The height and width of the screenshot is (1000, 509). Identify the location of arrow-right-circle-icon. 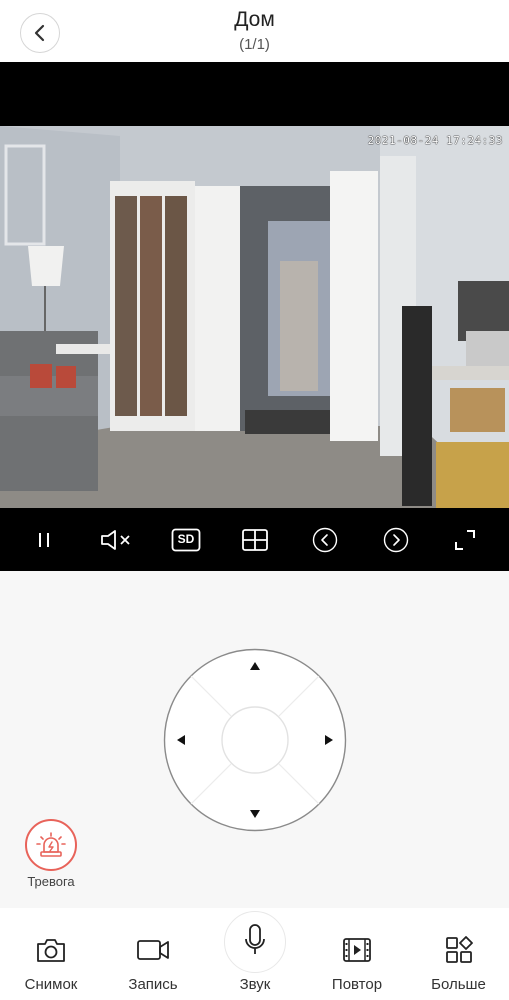
(396, 540).